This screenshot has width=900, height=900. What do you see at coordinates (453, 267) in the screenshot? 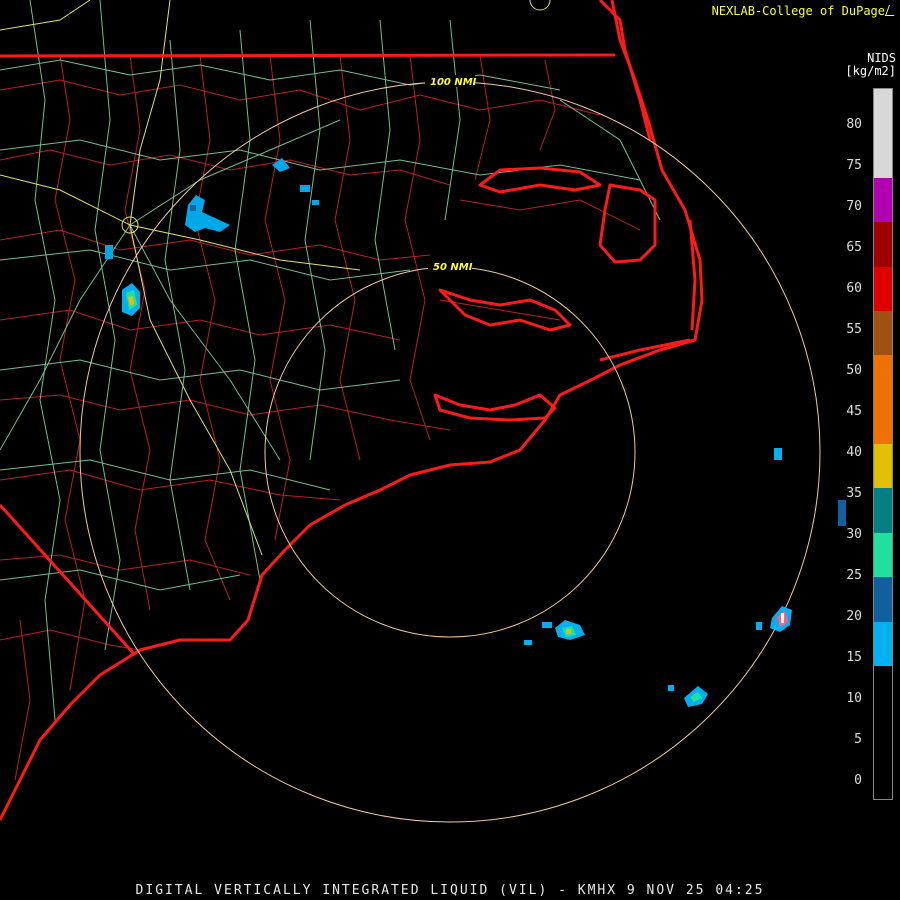
I see `range-label-50: 50 NMI` at bounding box center [453, 267].